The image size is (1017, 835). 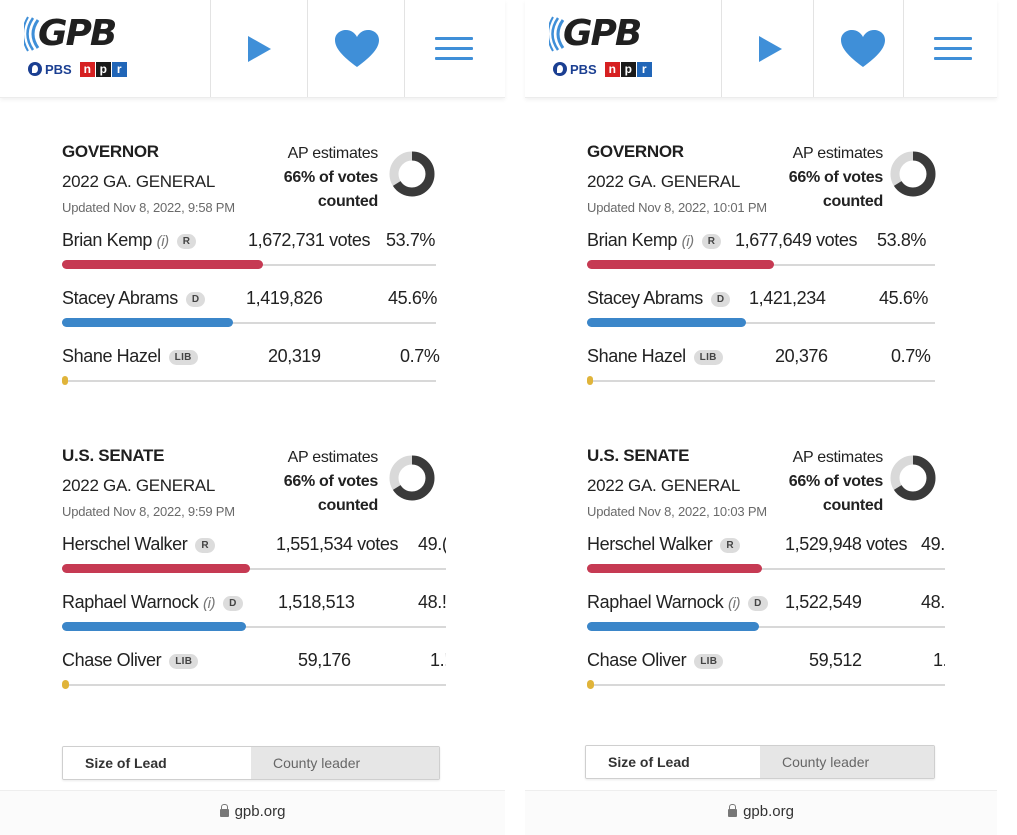 I want to click on npr-letter: r, so click(x=644, y=69).